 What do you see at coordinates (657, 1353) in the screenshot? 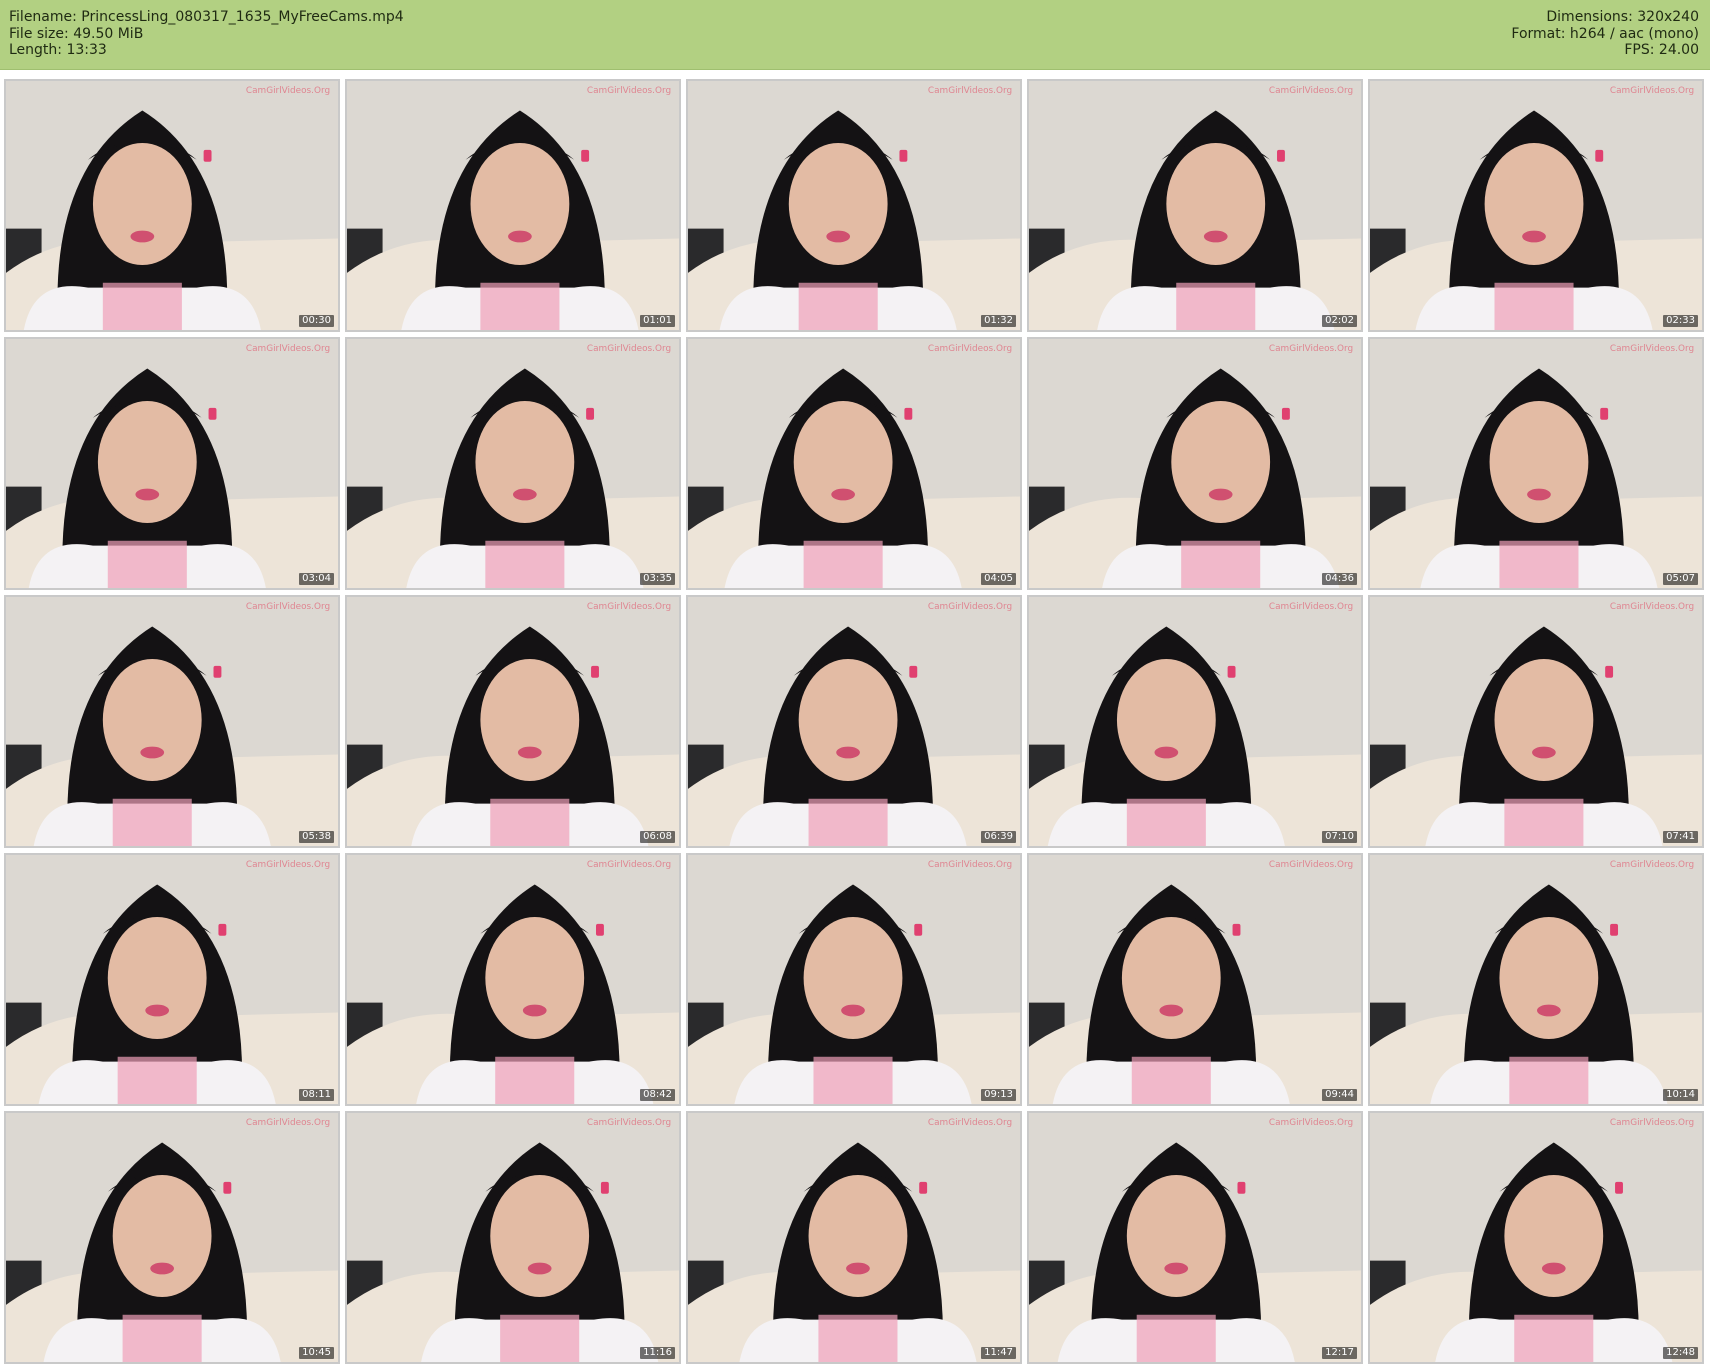
I see `thumbnail-timestamp: 11:16` at bounding box center [657, 1353].